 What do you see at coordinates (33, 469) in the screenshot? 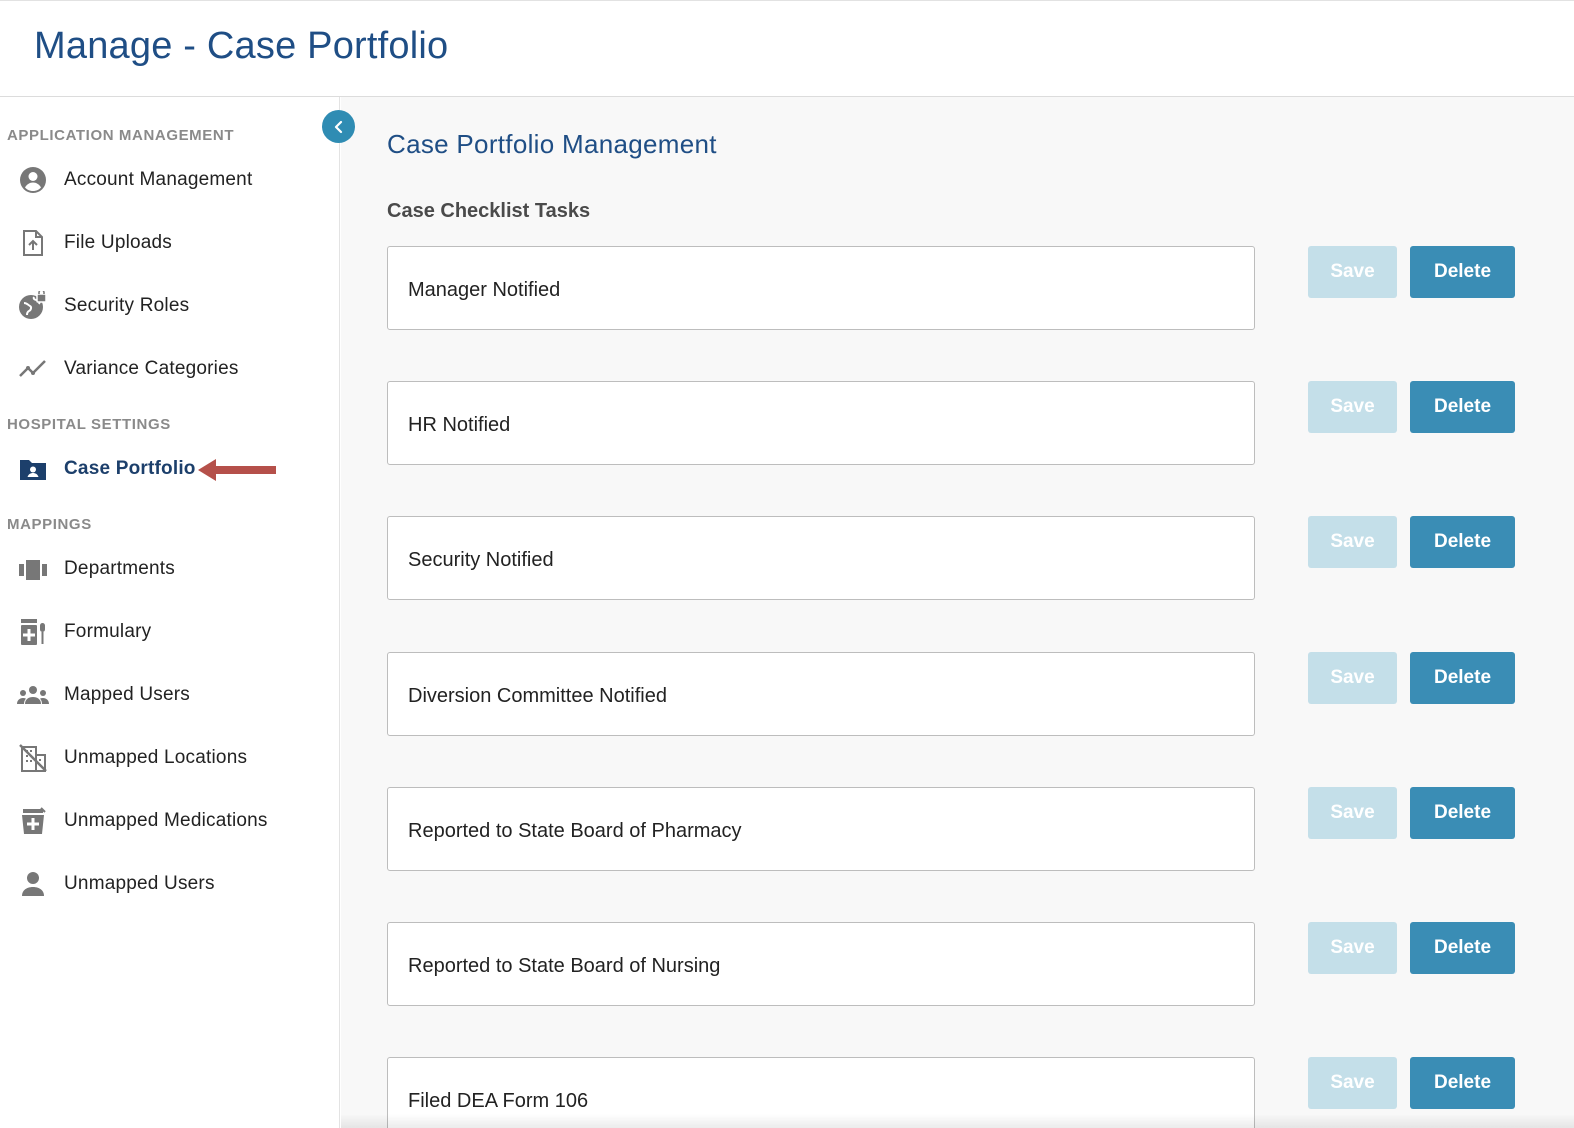
I see `folder-user-icon` at bounding box center [33, 469].